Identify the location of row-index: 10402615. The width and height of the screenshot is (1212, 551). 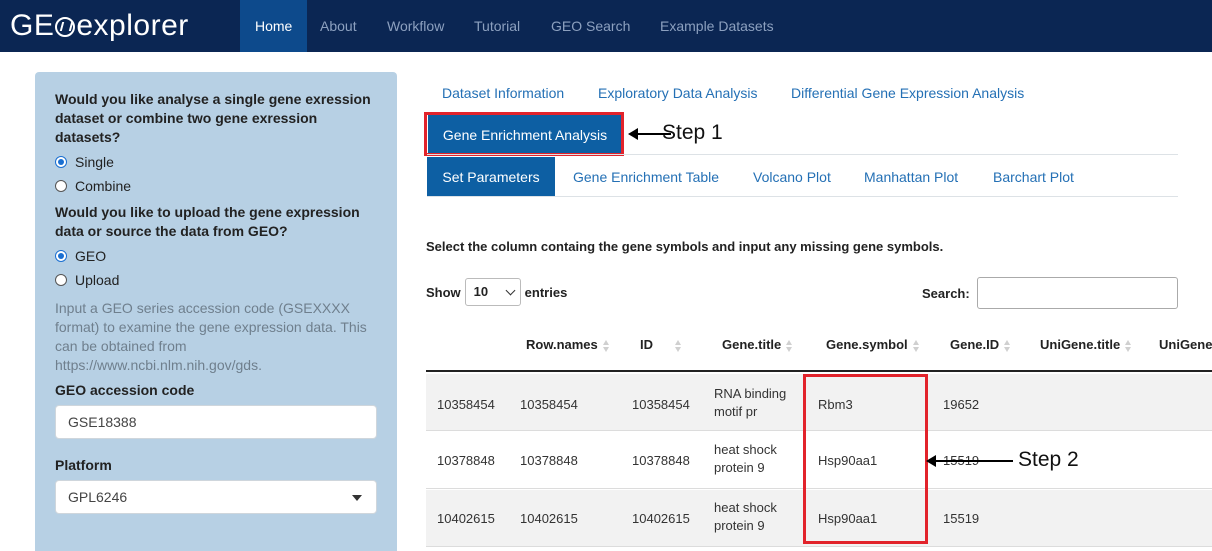
(466, 518).